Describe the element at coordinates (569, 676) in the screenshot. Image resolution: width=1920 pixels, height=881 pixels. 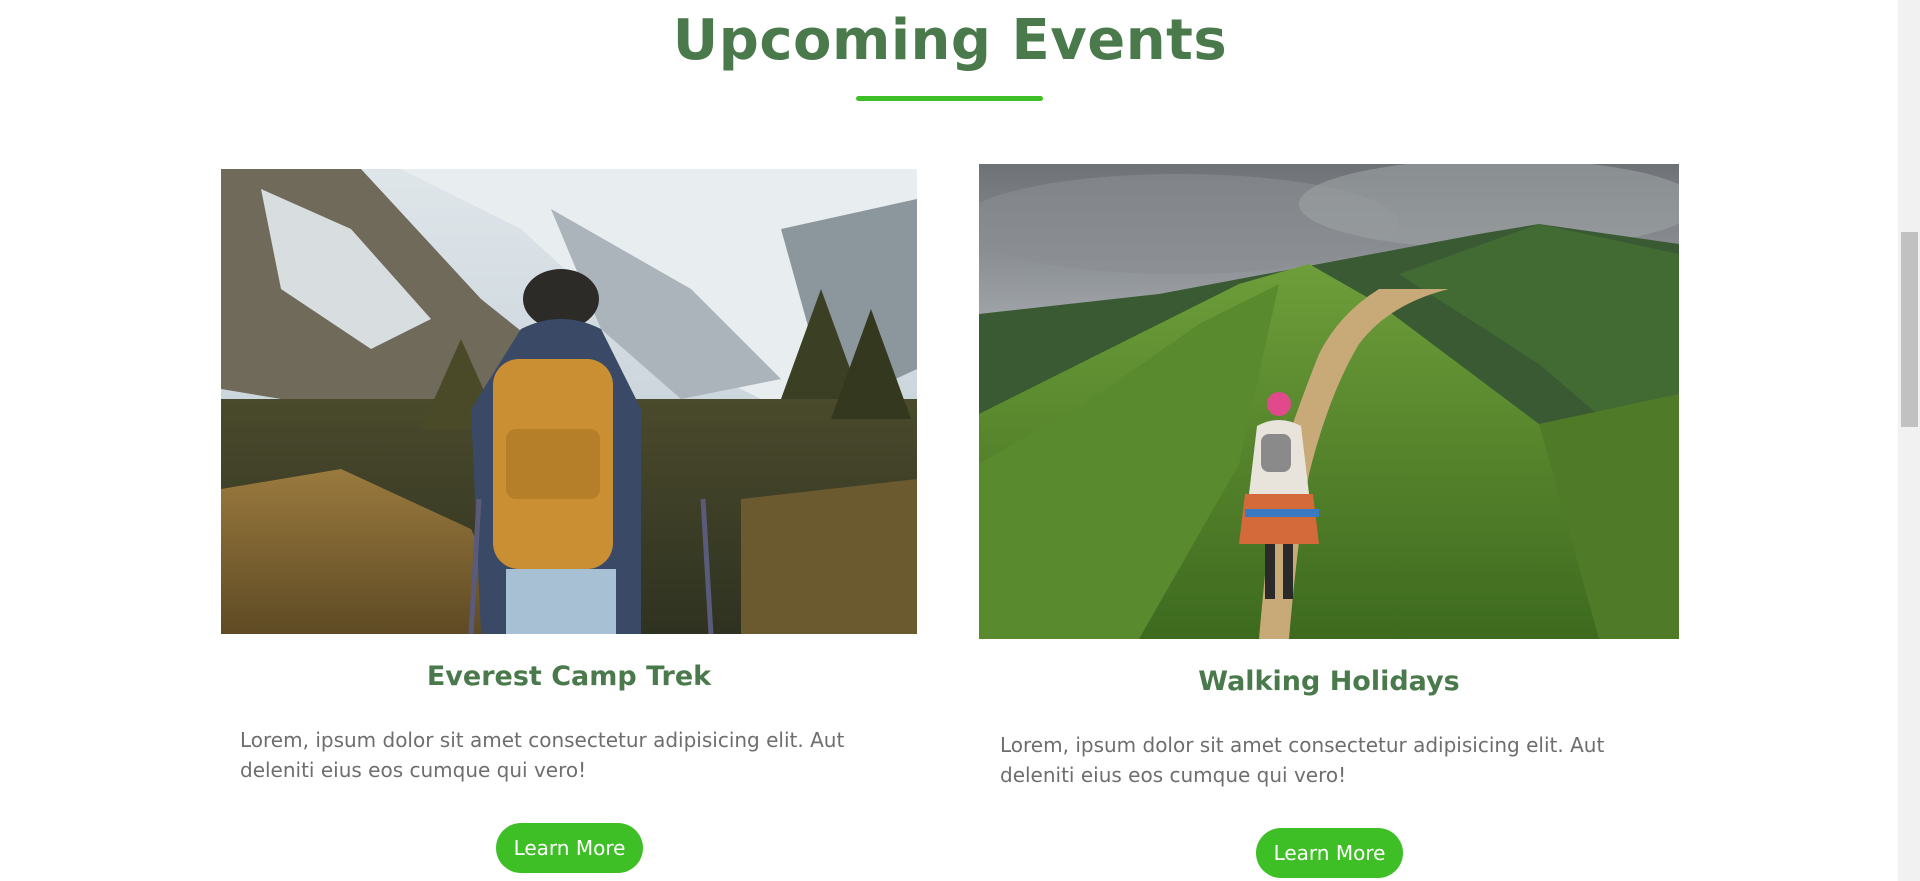
I see `event-title: Everest Camp Trek` at that location.